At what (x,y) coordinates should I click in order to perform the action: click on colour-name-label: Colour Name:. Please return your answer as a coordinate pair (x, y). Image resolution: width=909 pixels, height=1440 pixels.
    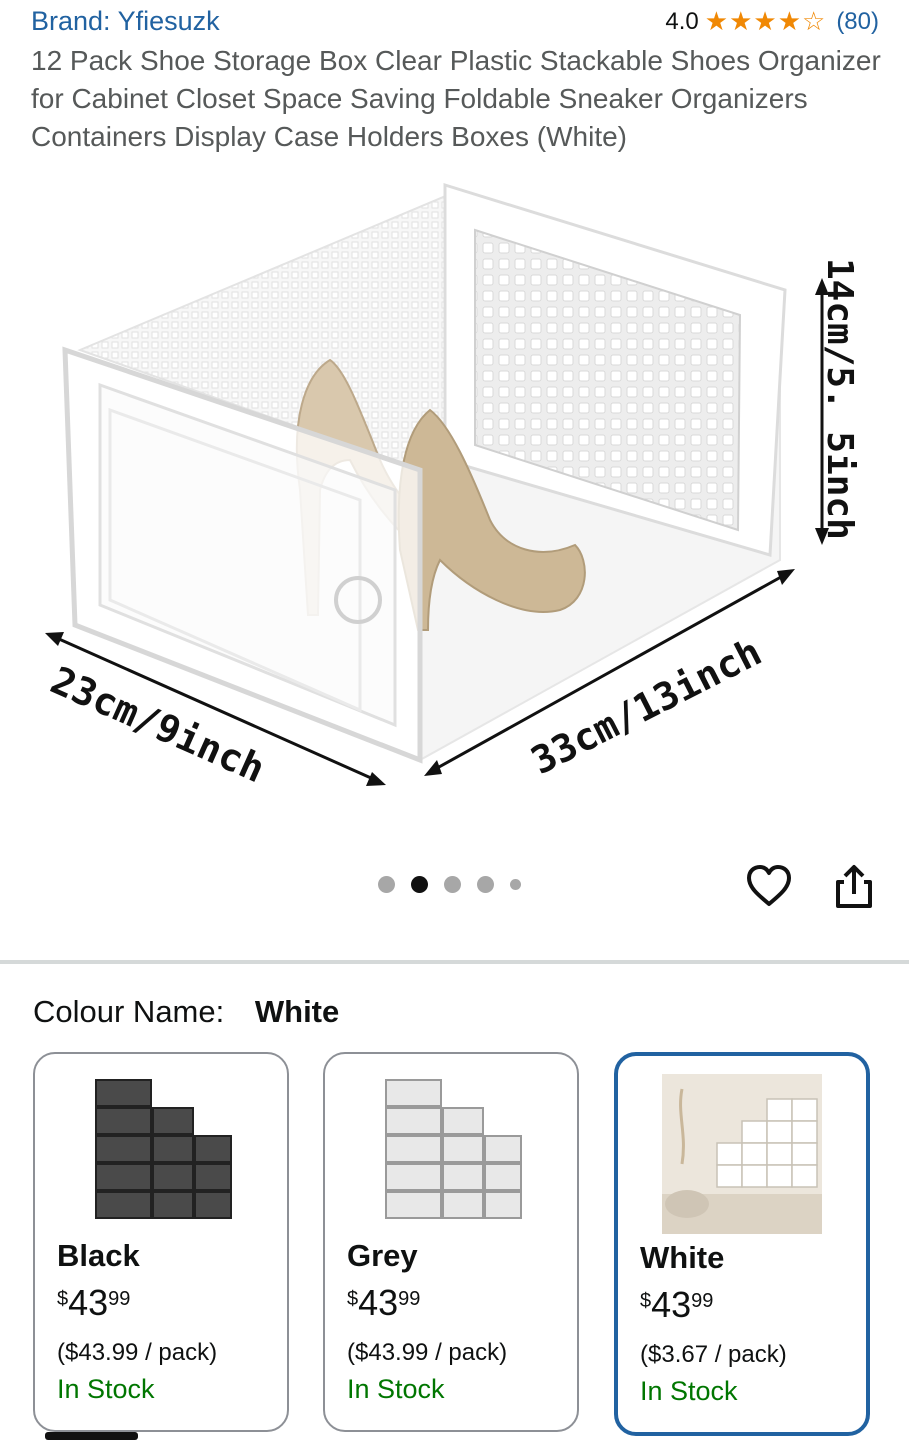
    Looking at the image, I should click on (129, 1011).